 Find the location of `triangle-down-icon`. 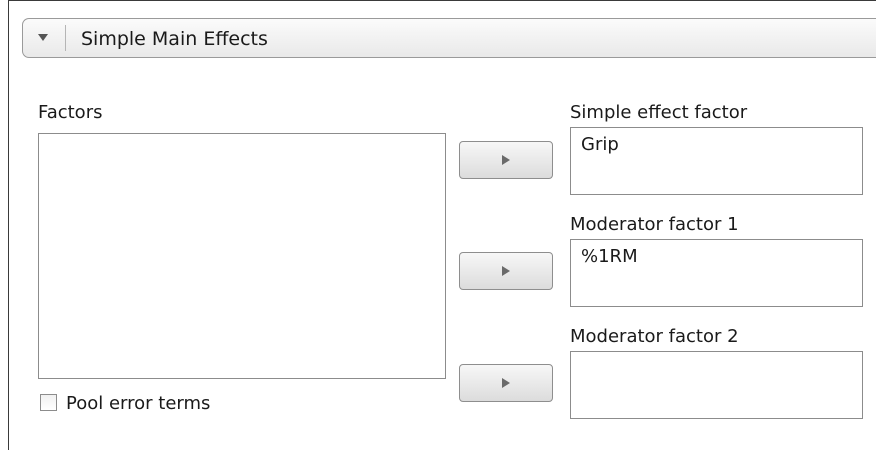

triangle-down-icon is located at coordinates (43, 37).